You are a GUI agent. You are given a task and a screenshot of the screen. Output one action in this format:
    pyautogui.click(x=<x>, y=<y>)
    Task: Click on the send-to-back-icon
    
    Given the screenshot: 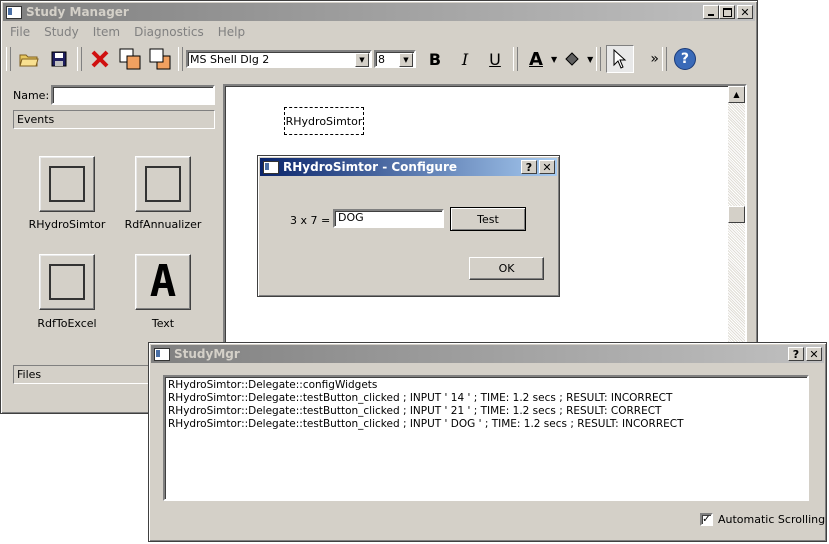 What is the action you would take?
    pyautogui.click(x=160, y=59)
    